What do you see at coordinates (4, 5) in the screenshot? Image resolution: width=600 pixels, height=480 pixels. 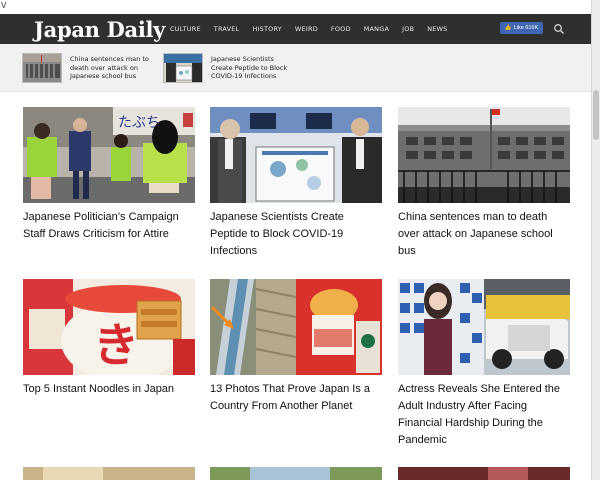 I see `browser-corner-text: V` at bounding box center [4, 5].